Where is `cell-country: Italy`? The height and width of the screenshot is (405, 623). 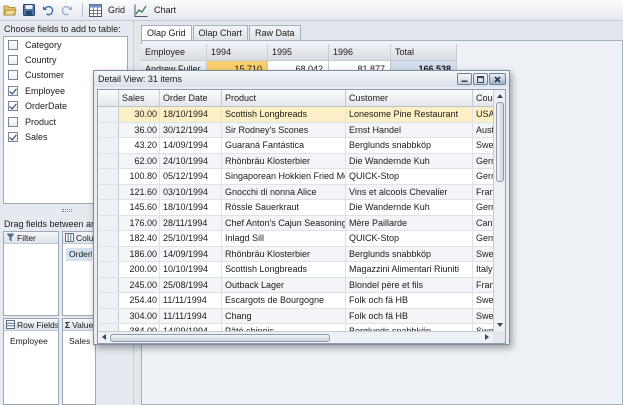
cell-country: Italy is located at coordinates (483, 269).